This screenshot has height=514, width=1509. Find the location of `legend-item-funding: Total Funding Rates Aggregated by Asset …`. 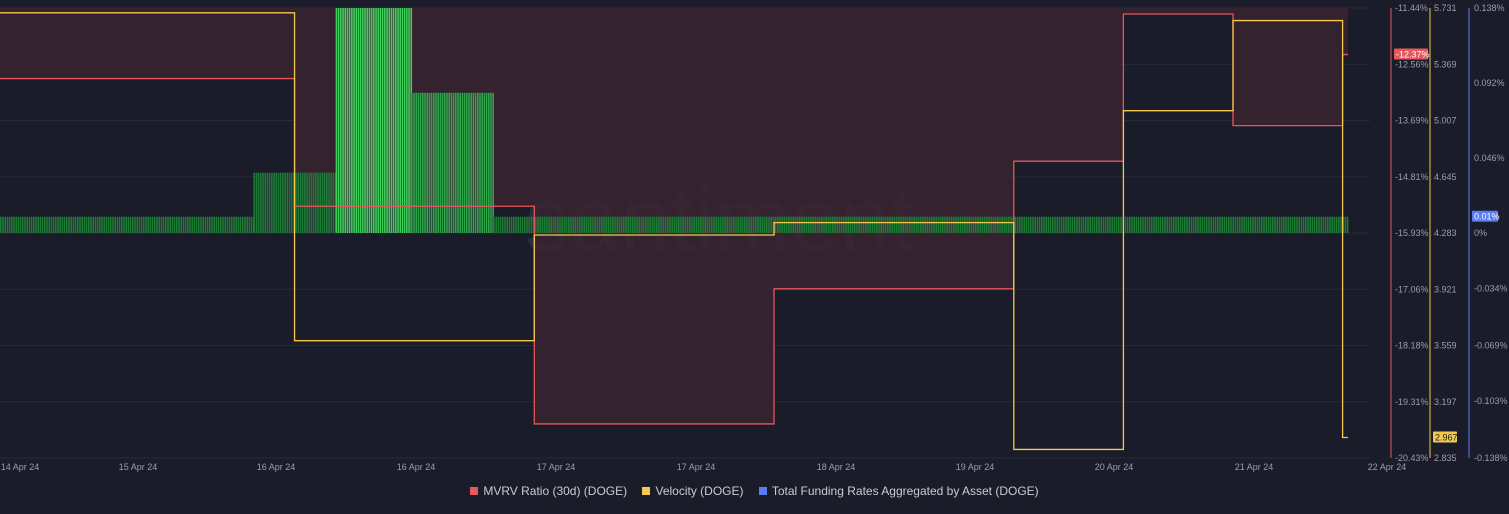

legend-item-funding: Total Funding Rates Aggregated by Asset … is located at coordinates (898, 491).